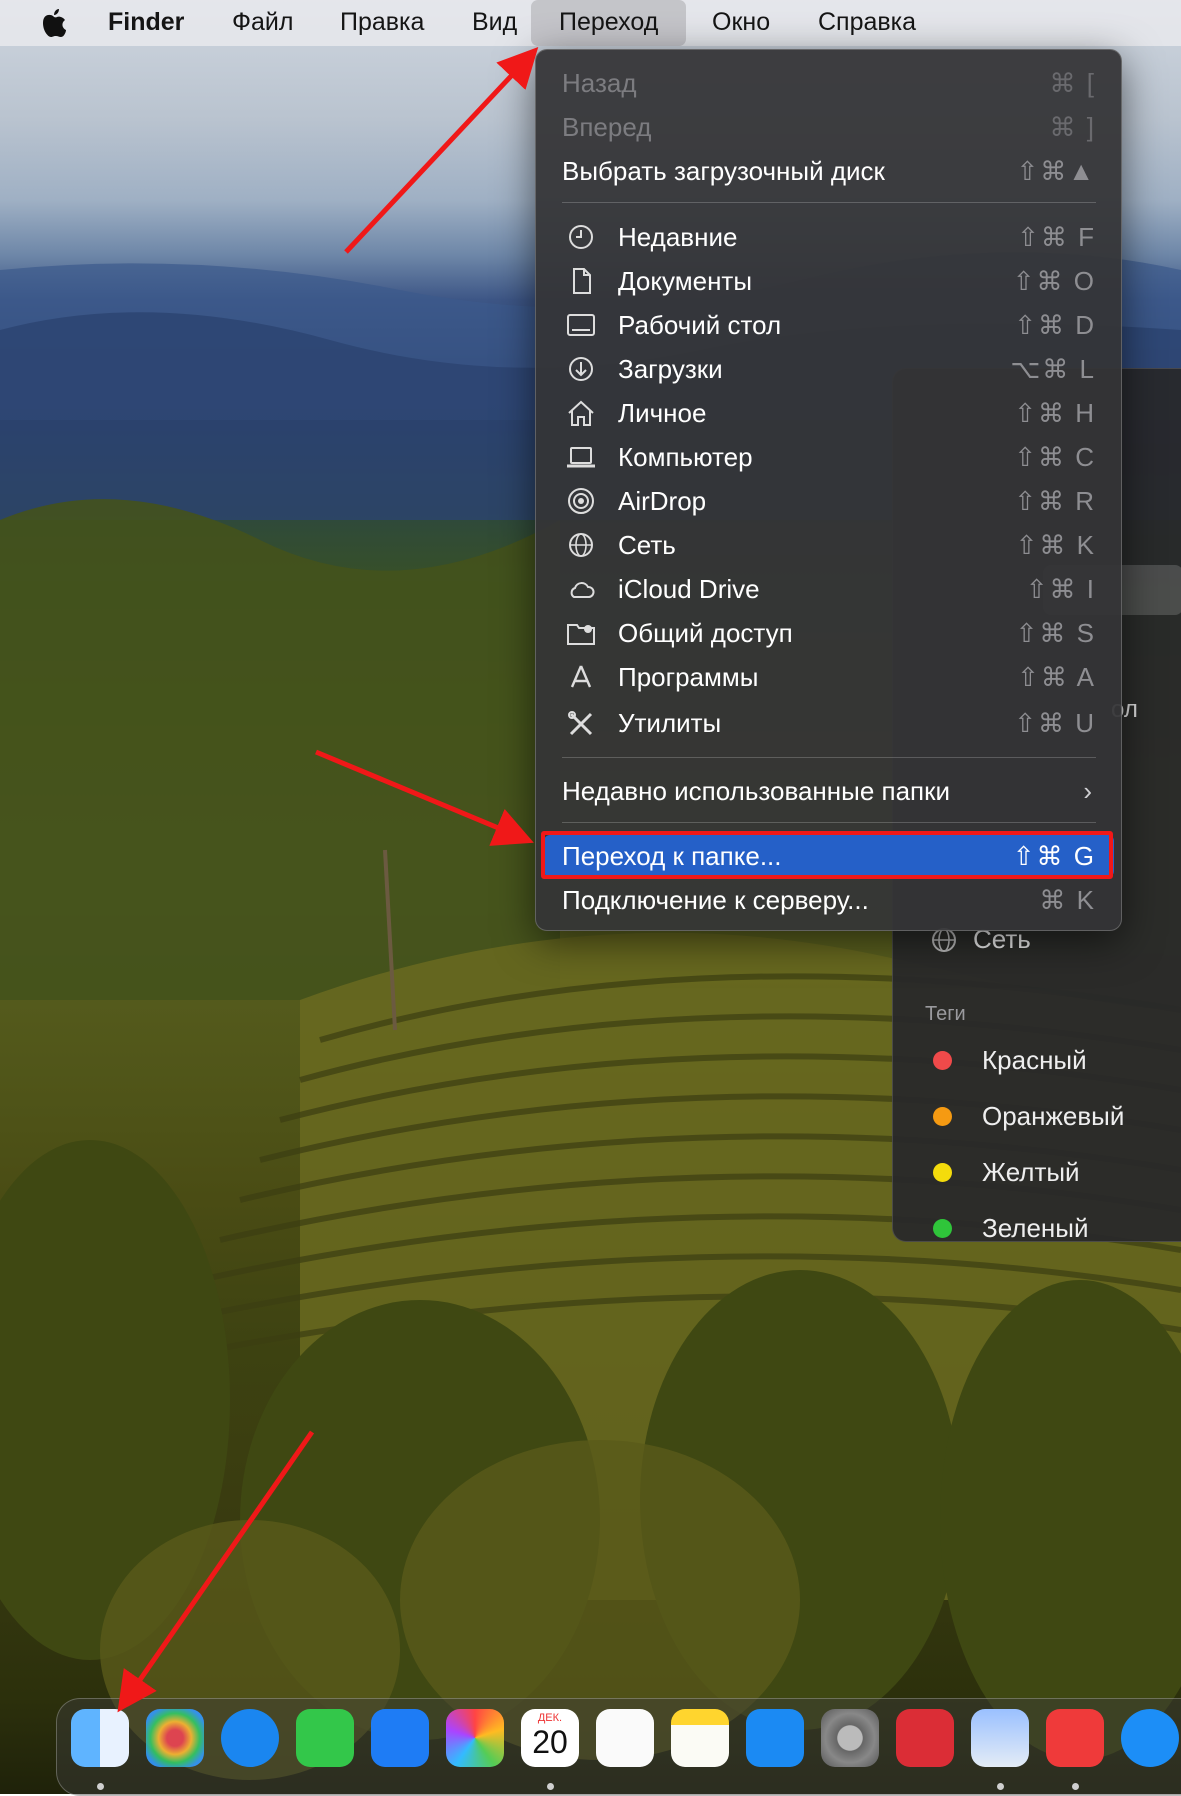 The image size is (1181, 1796). I want to click on shortcut-label: ⇧⌘ H, so click(1055, 413).